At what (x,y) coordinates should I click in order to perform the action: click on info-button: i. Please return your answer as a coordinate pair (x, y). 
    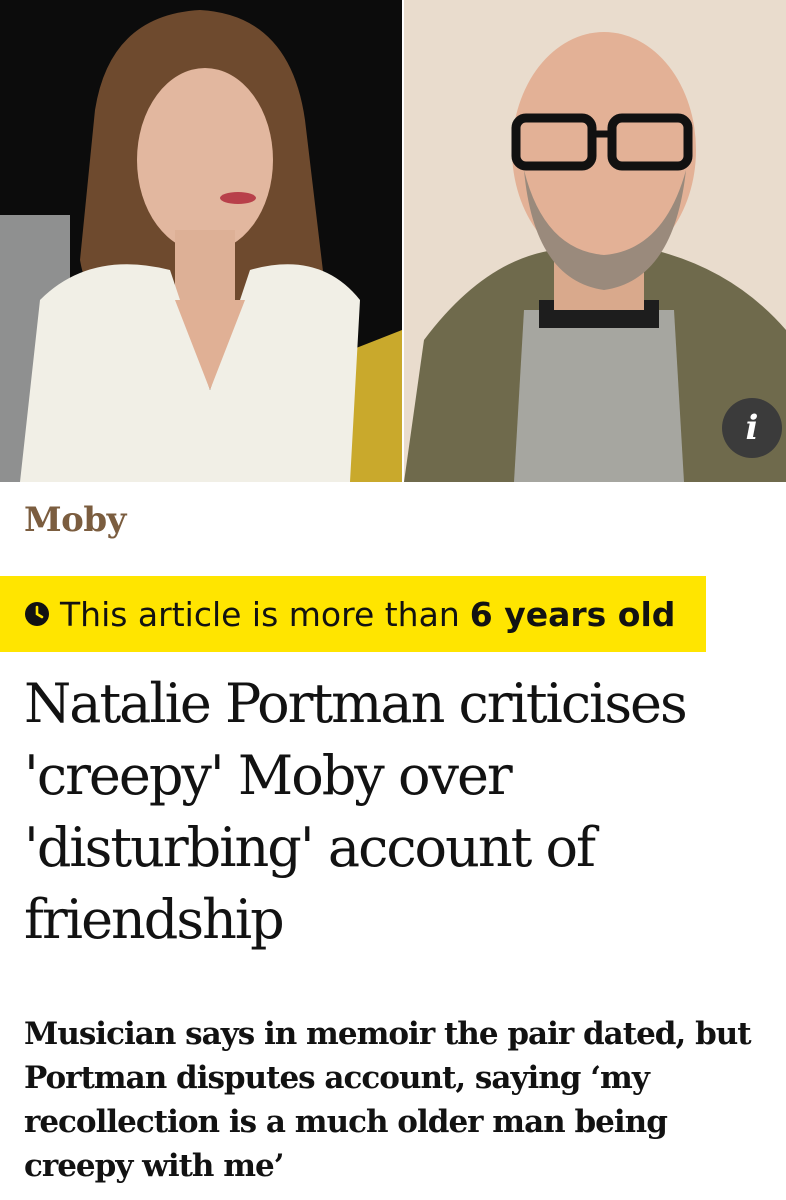
    Looking at the image, I should click on (752, 428).